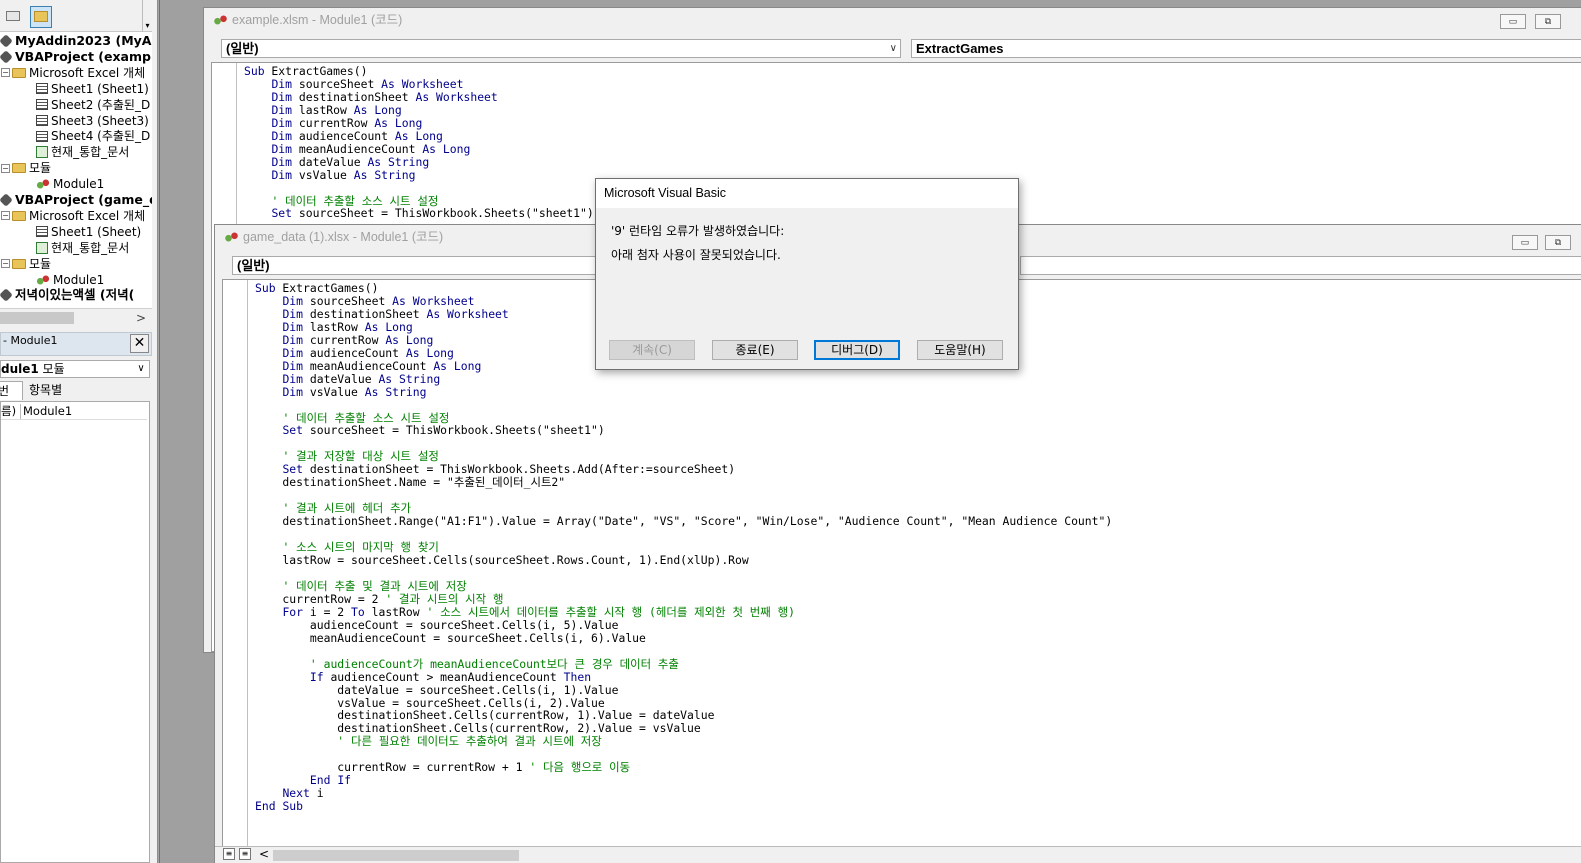 The height and width of the screenshot is (863, 1581). Describe the element at coordinates (652, 350) in the screenshot. I see `continue-button: 계속(C)` at that location.